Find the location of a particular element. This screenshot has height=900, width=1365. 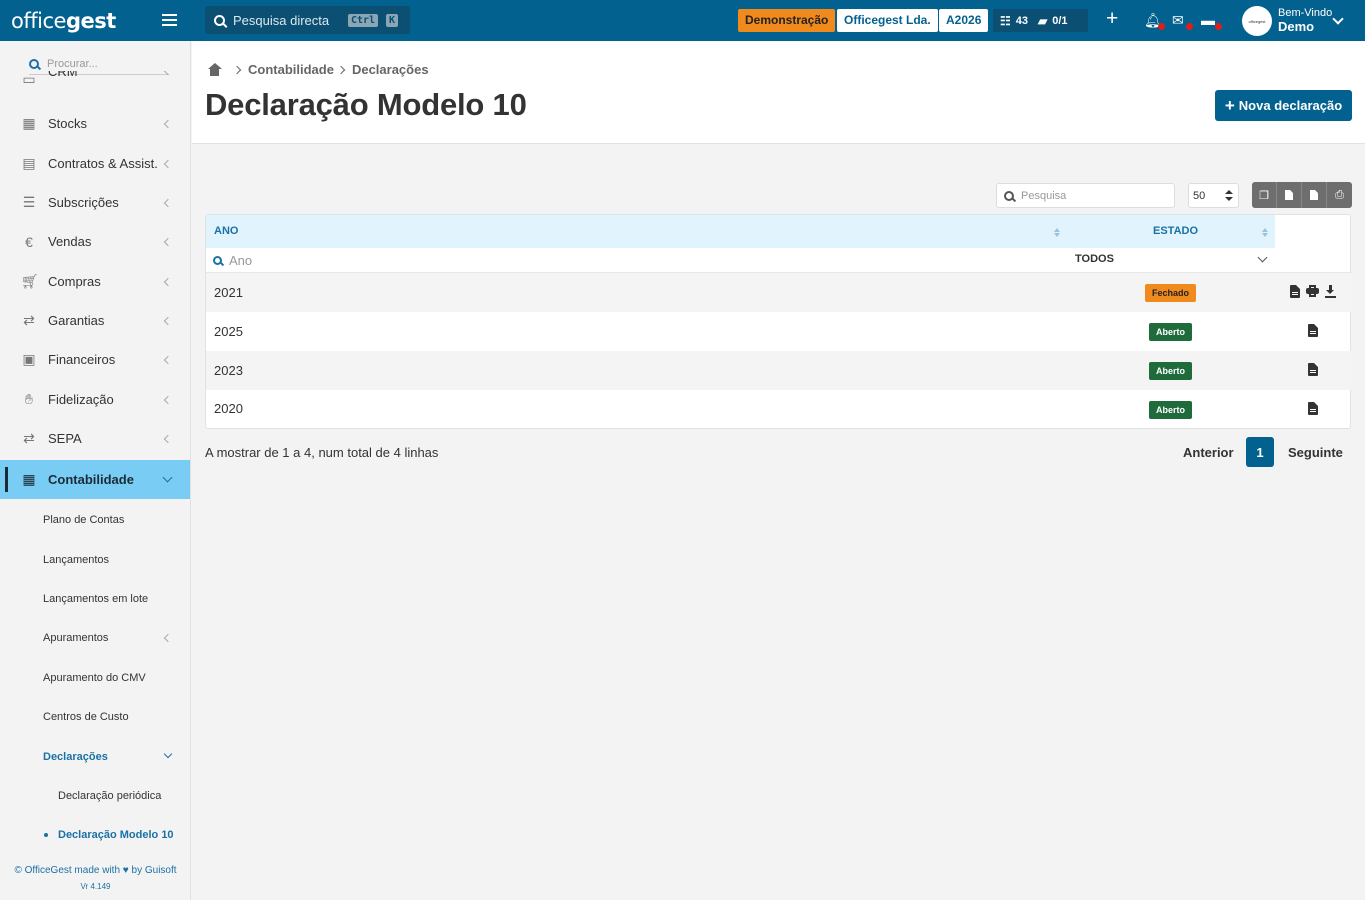

sidebar-item-subscricoes: ☰ Subscrições is located at coordinates (95, 202).